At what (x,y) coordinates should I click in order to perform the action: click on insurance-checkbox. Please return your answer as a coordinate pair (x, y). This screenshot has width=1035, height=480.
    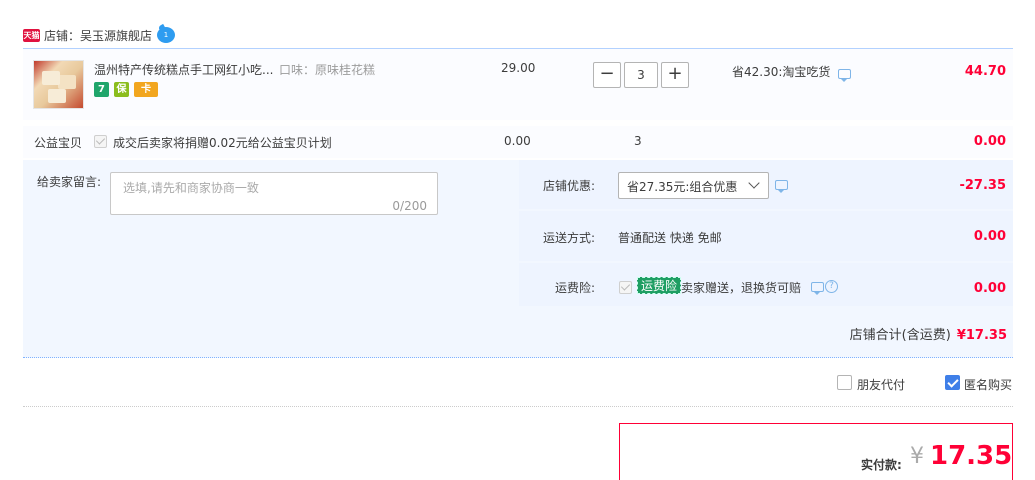
    Looking at the image, I should click on (625, 287).